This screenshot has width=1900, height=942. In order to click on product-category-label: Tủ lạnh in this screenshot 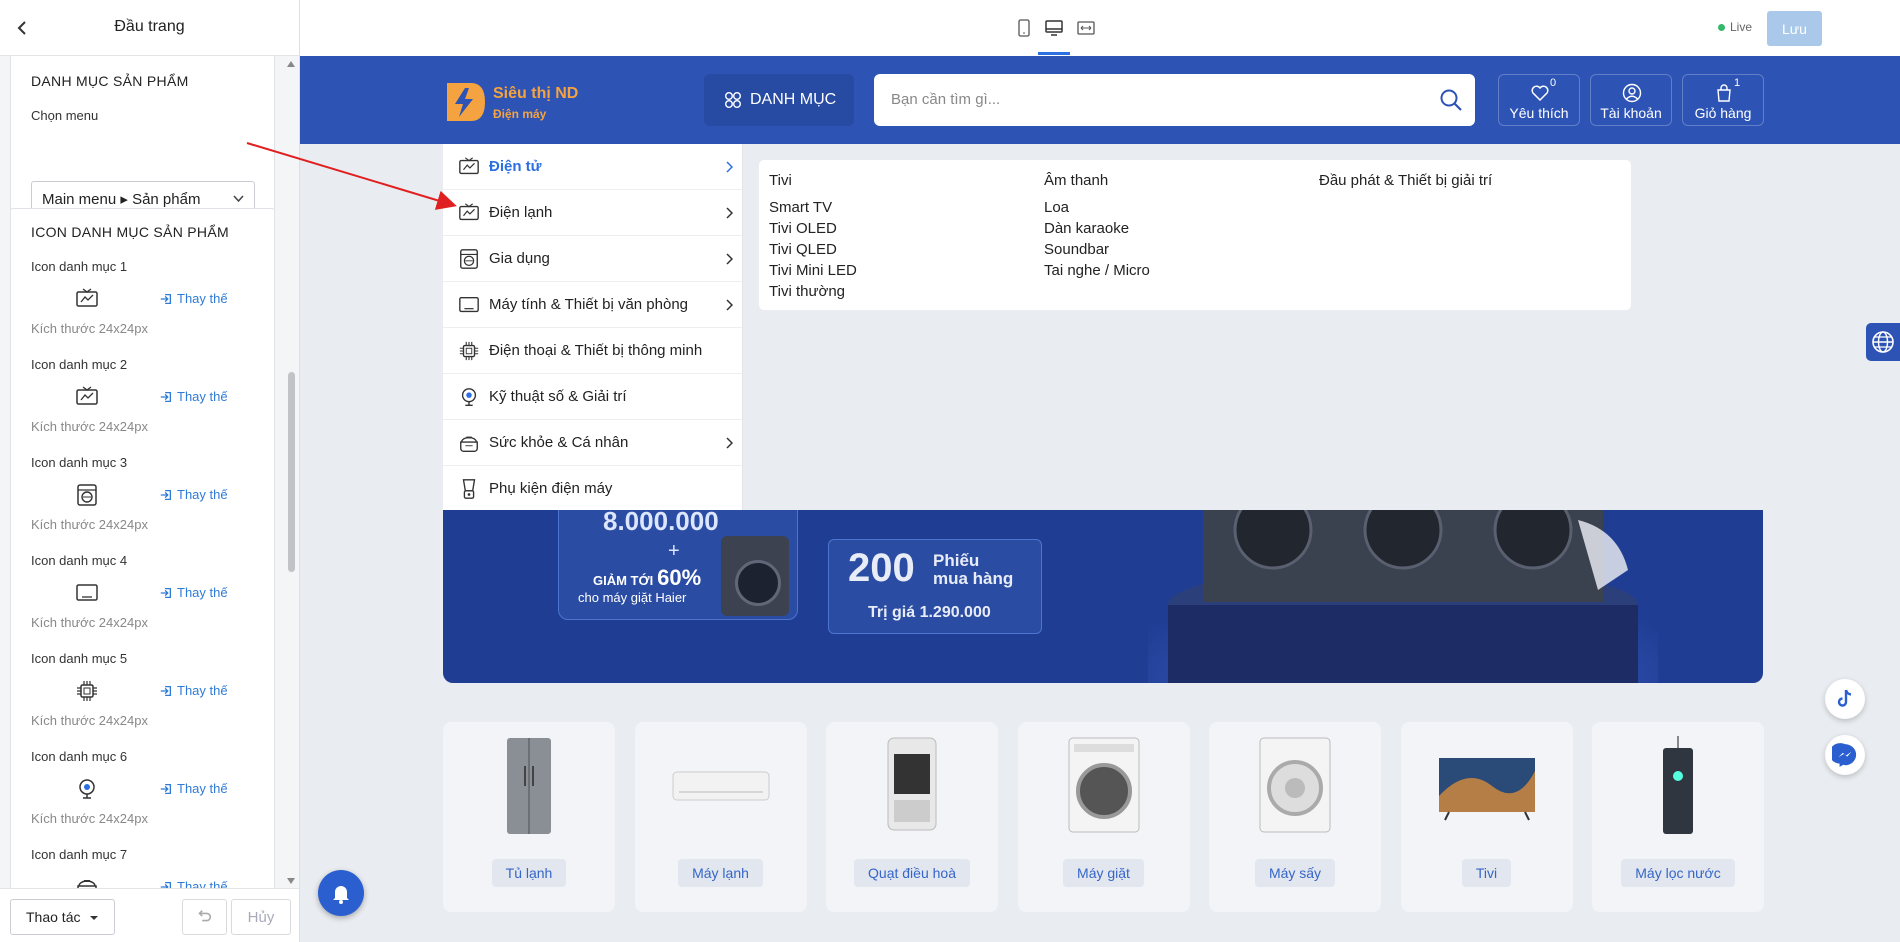, I will do `click(529, 873)`.